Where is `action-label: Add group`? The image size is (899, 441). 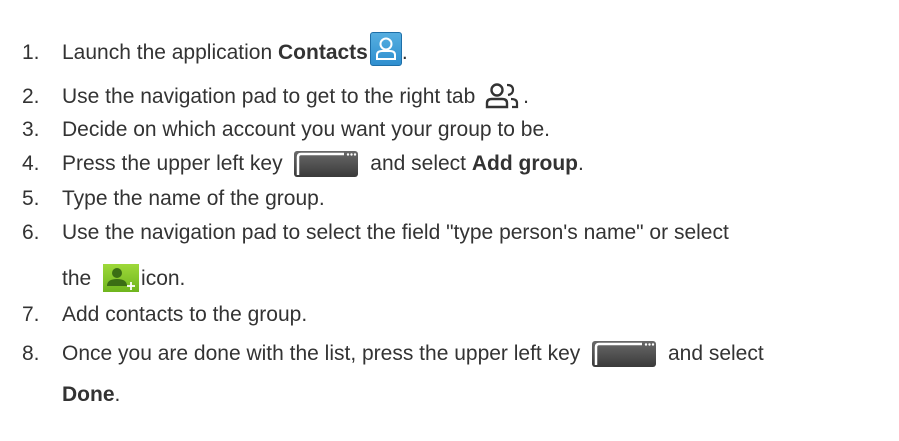 action-label: Add group is located at coordinates (524, 163).